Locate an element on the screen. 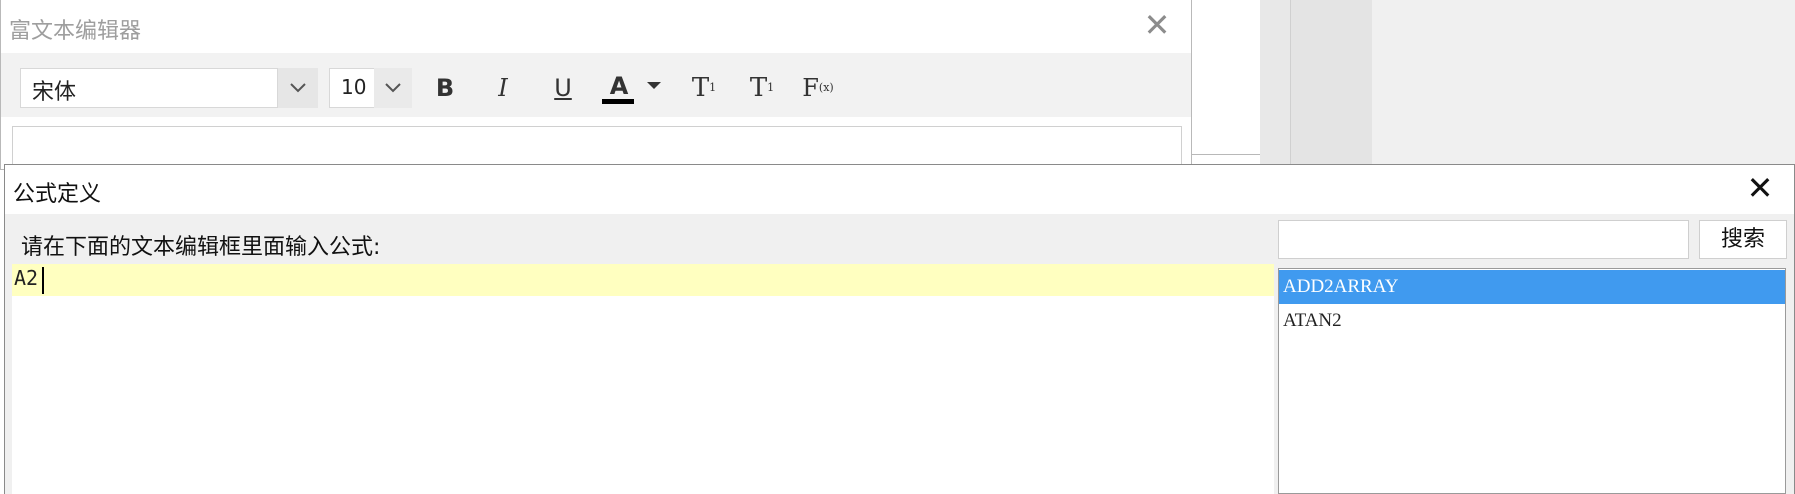 Image resolution: width=1795 pixels, height=494 pixels. caret-down-icon is located at coordinates (654, 85).